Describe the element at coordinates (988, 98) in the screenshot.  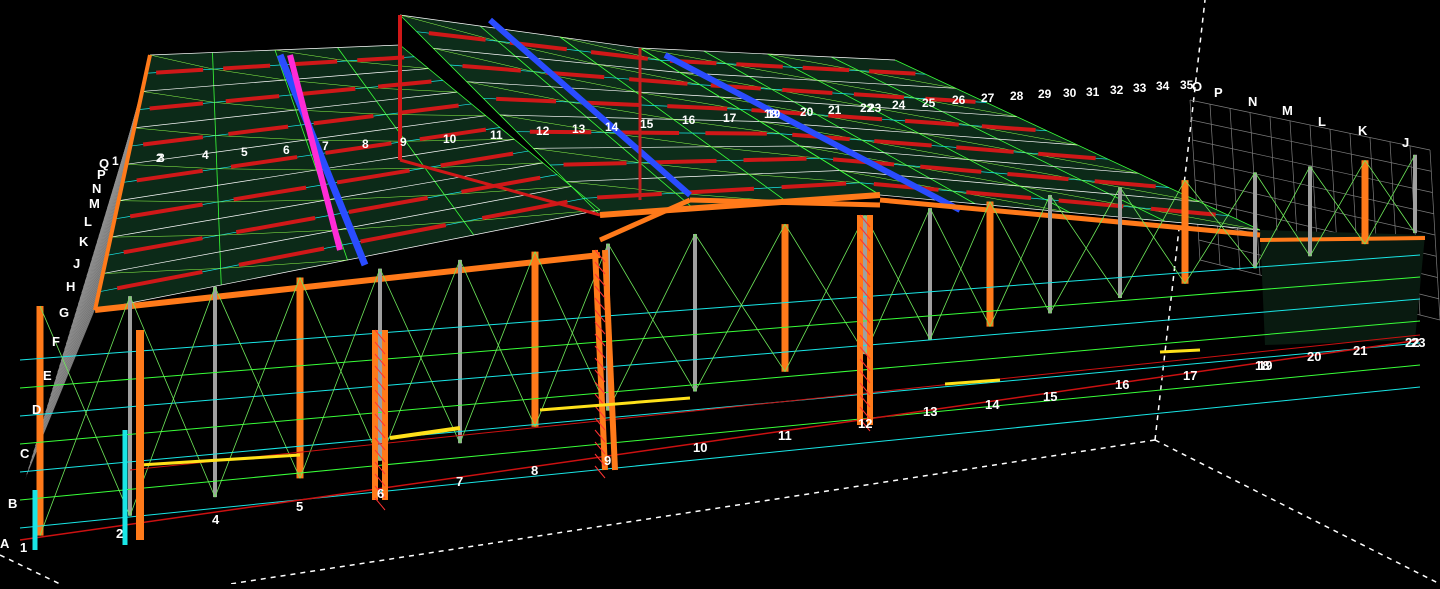
I see `roof-grid-label-27: 27` at that location.